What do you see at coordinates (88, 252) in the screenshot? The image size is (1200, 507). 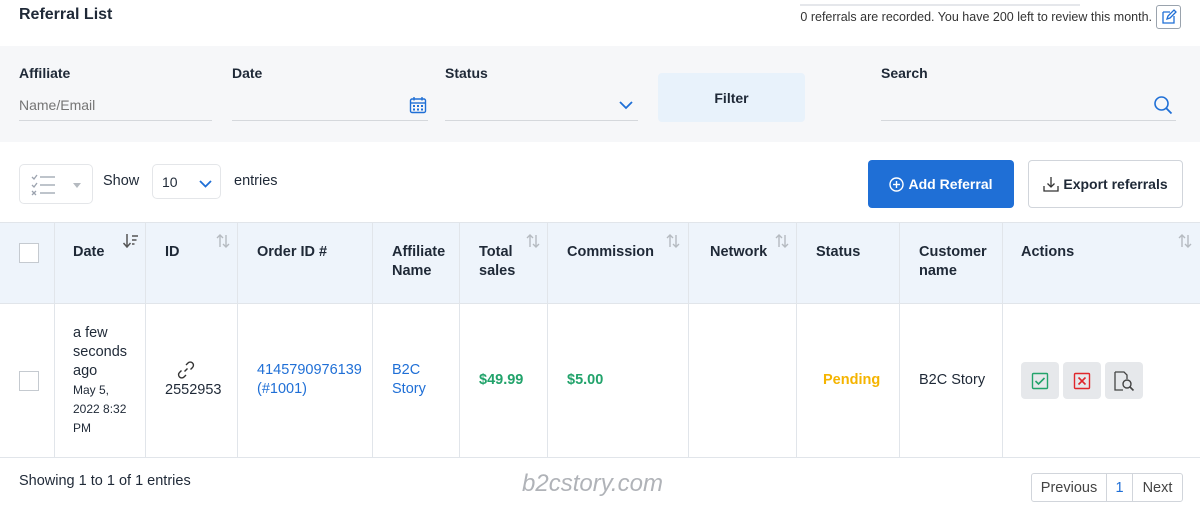 I see `column-header-date: Date` at bounding box center [88, 252].